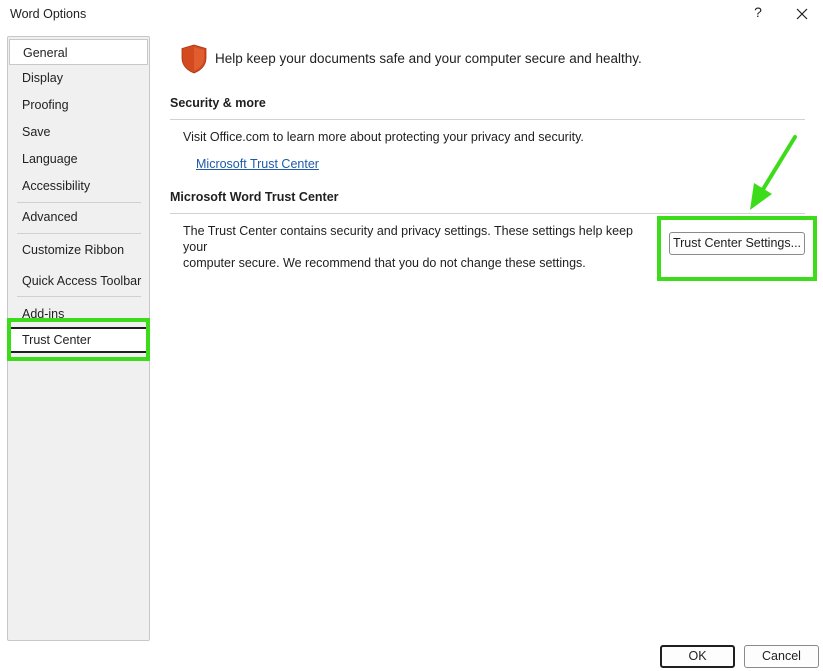 Image resolution: width=823 pixels, height=671 pixels. Describe the element at coordinates (254, 197) in the screenshot. I see `trust-center-section-title: Microsoft Word Trust Center` at that location.